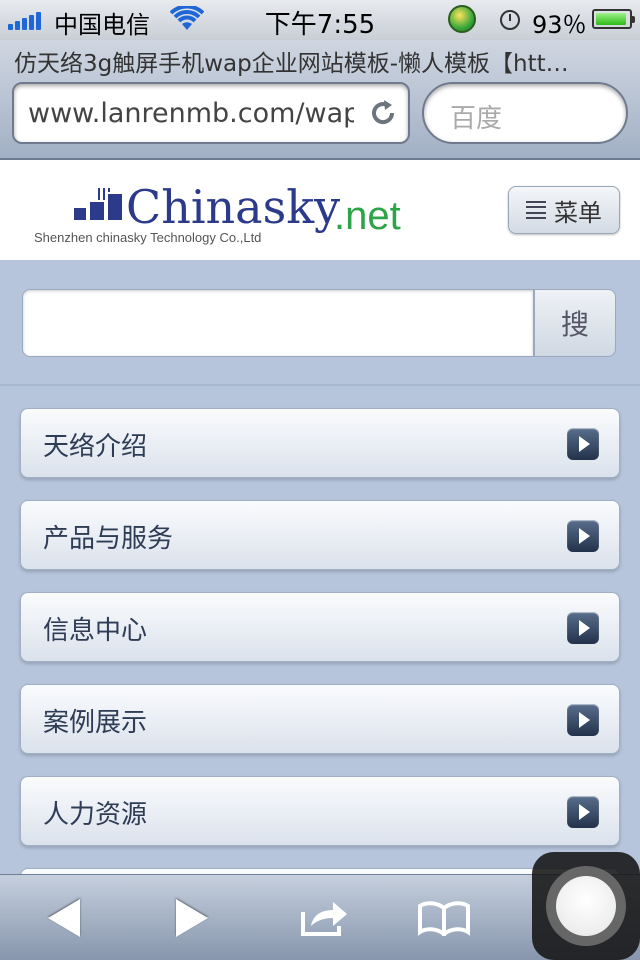 The image size is (640, 960). Describe the element at coordinates (95, 631) in the screenshot. I see `nav-item-label: 信息中心` at that location.